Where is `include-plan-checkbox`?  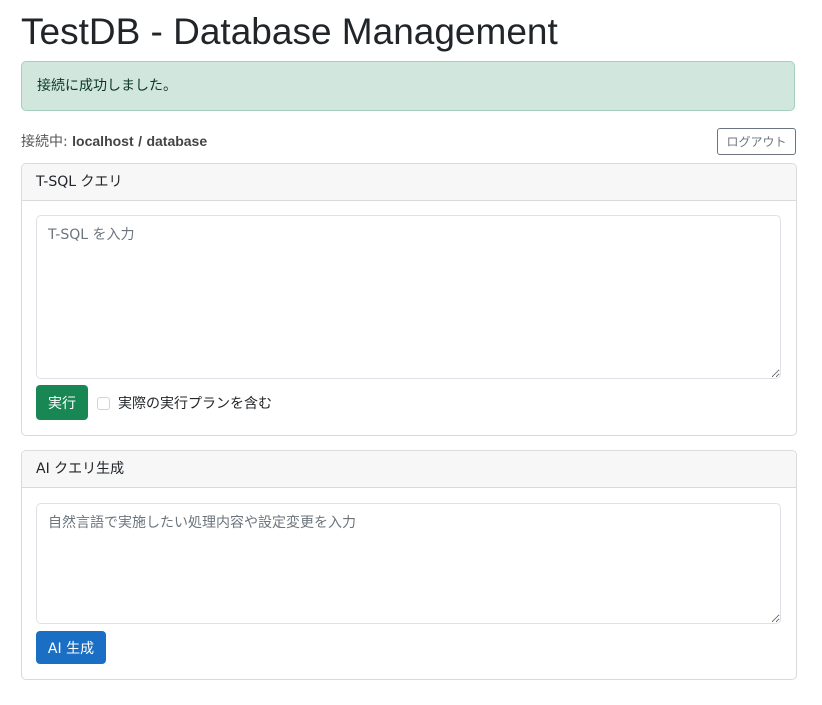 include-plan-checkbox is located at coordinates (103, 403).